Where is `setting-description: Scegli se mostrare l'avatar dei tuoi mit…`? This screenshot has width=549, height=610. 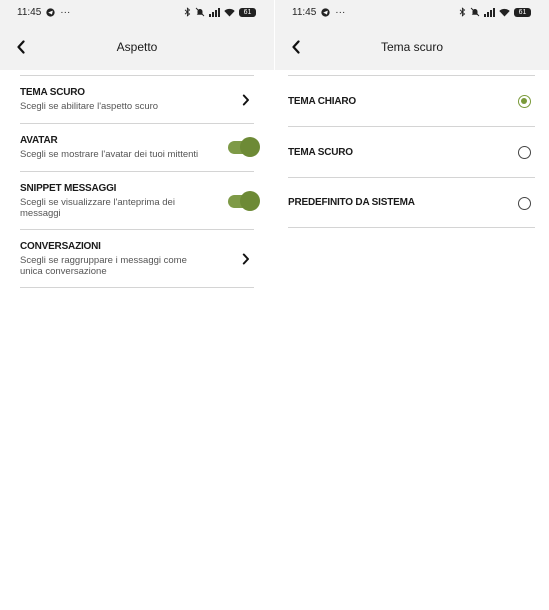
setting-description: Scegli se mostrare l'avatar dei tuoi mit… is located at coordinates (109, 154).